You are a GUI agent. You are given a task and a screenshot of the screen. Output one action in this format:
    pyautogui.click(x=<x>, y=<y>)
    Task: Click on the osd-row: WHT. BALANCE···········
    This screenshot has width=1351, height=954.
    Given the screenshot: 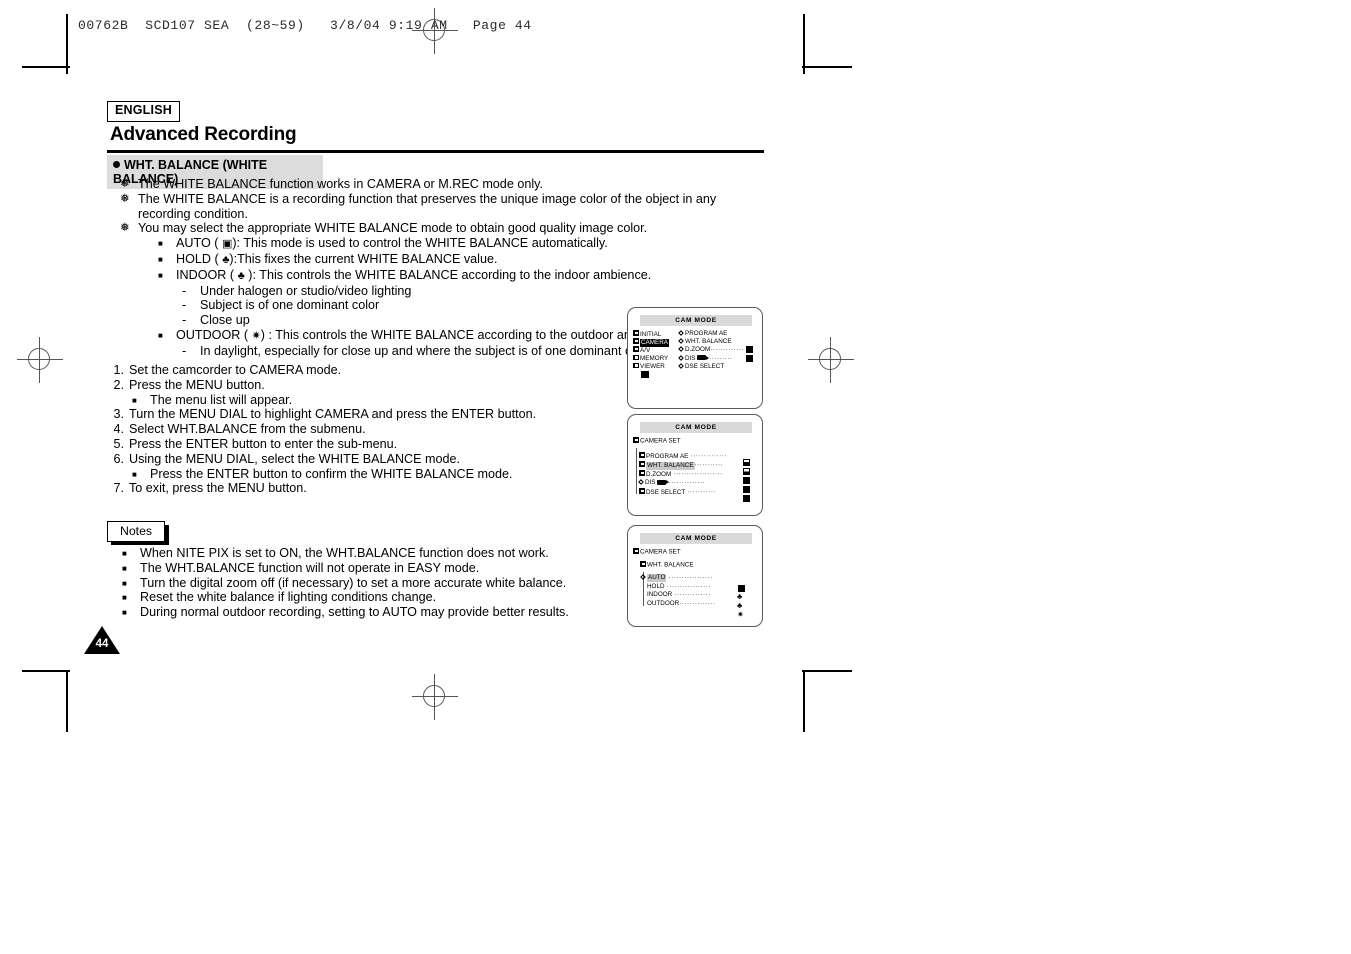 What is the action you would take?
    pyautogui.click(x=698, y=465)
    